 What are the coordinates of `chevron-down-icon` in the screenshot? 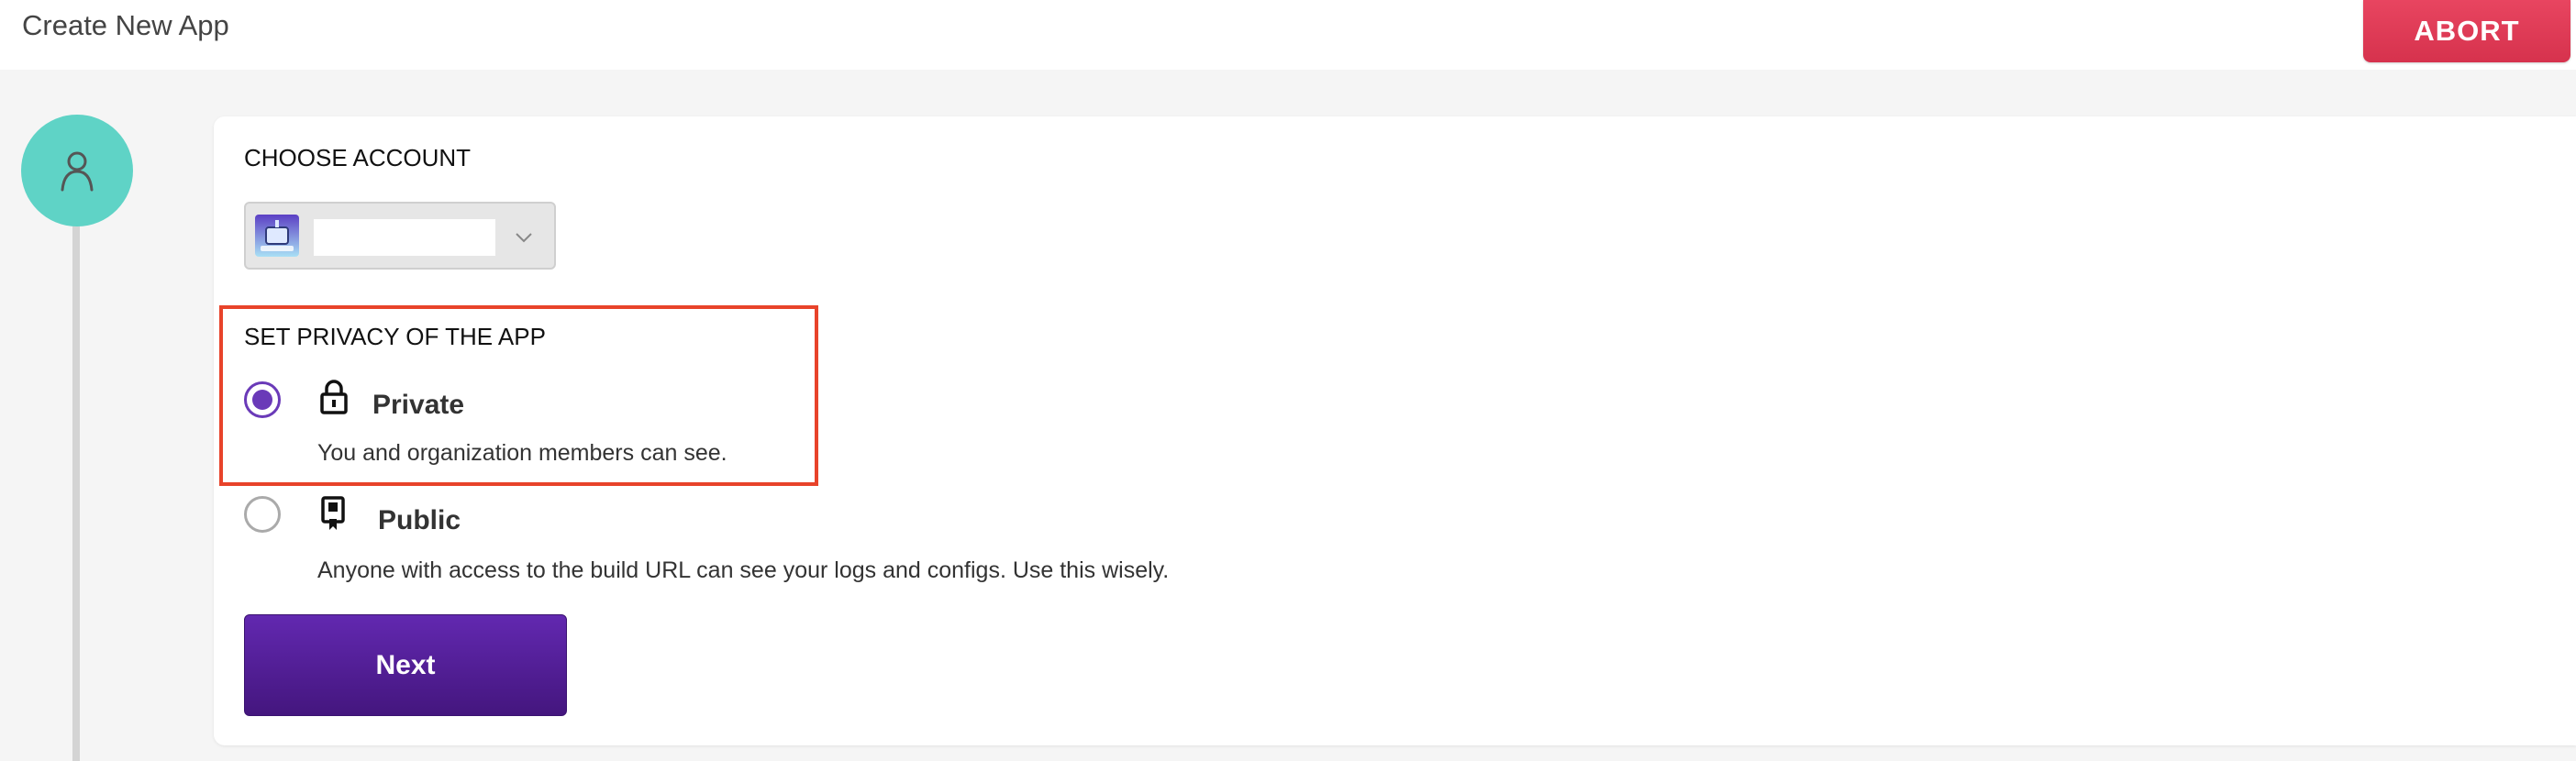 It's located at (524, 238).